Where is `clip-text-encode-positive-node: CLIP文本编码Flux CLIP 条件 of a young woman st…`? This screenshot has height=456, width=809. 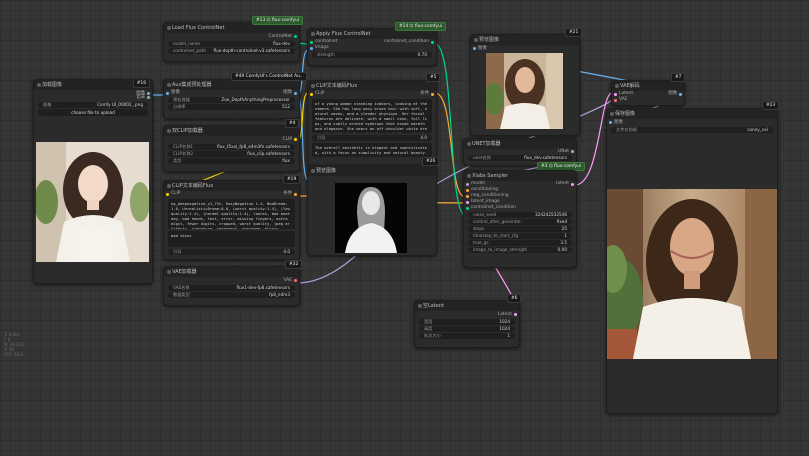 clip-text-encode-positive-node: CLIP文本编码Flux CLIP 条件 of a young woman st… is located at coordinates (372, 123).